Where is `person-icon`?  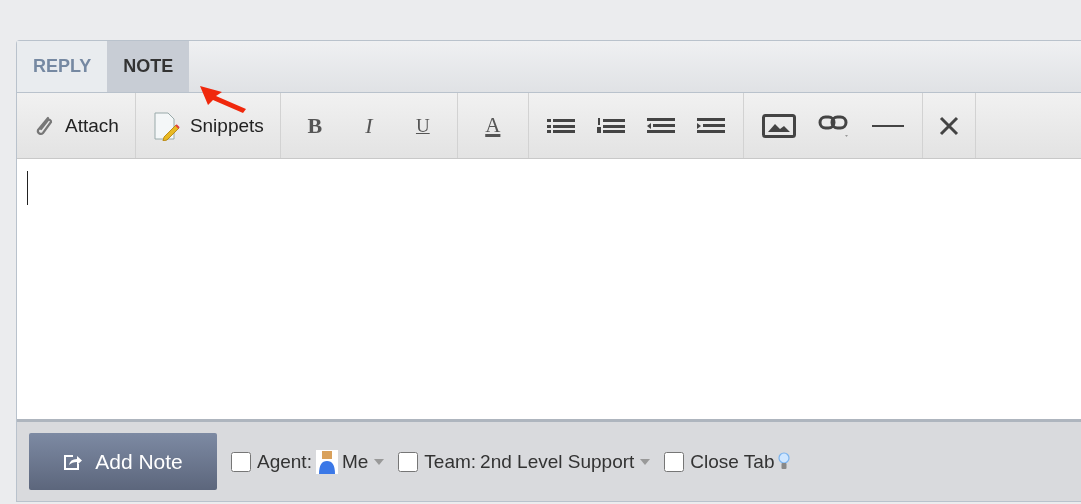
person-icon is located at coordinates (326, 461).